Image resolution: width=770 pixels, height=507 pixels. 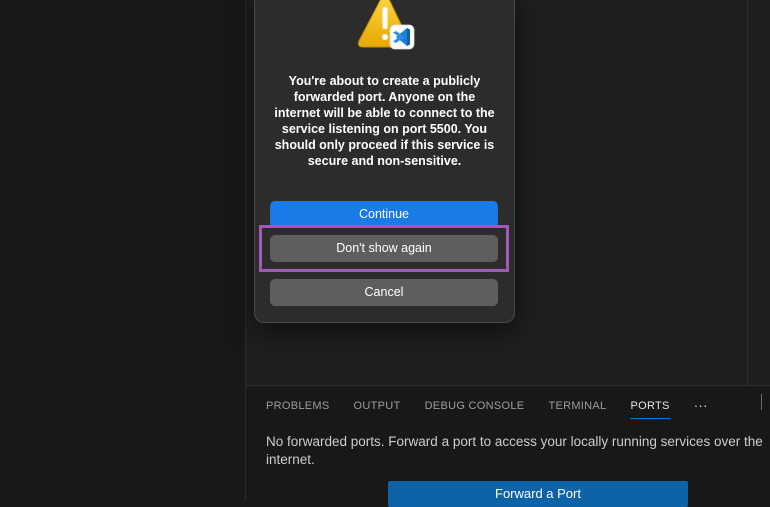 What do you see at coordinates (384, 214) in the screenshot?
I see `continue-button: Continue` at bounding box center [384, 214].